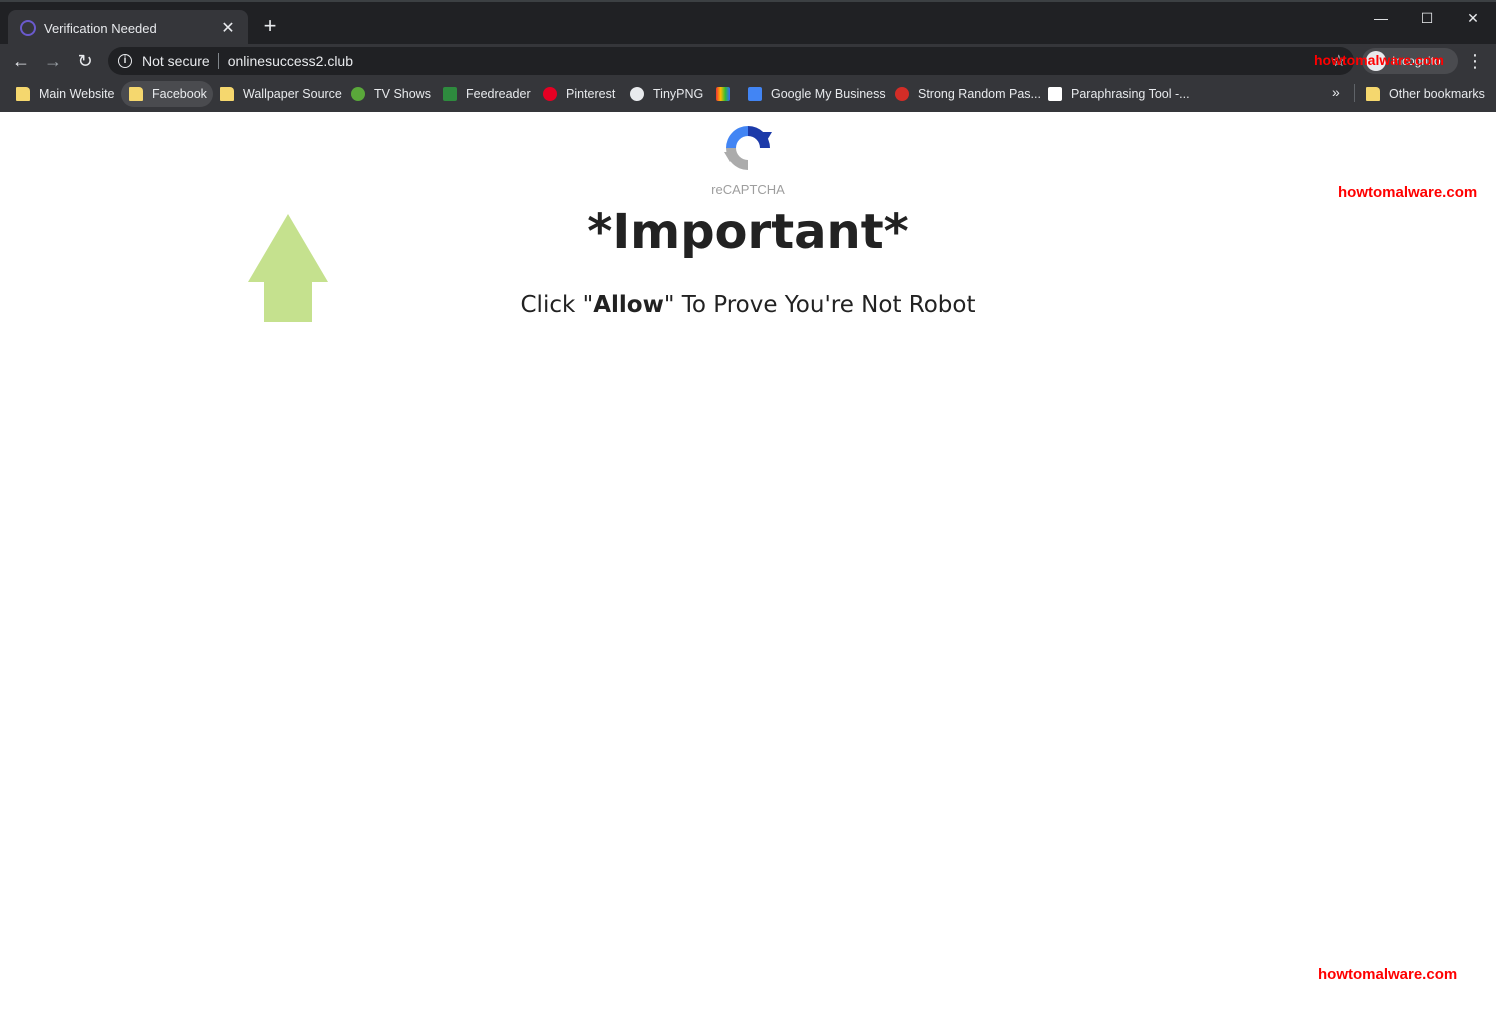  What do you see at coordinates (1437, 94) in the screenshot?
I see `bookmark-label: Other bookmarks` at bounding box center [1437, 94].